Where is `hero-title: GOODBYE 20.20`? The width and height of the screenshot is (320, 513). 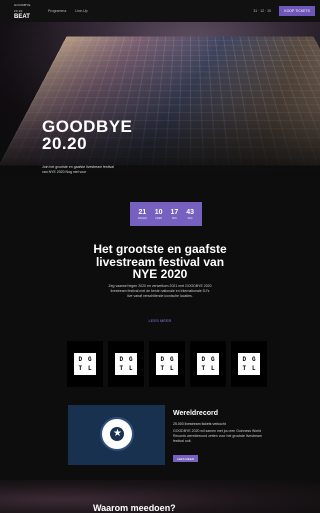 hero-title: GOODBYE 20.20 is located at coordinates (87, 135).